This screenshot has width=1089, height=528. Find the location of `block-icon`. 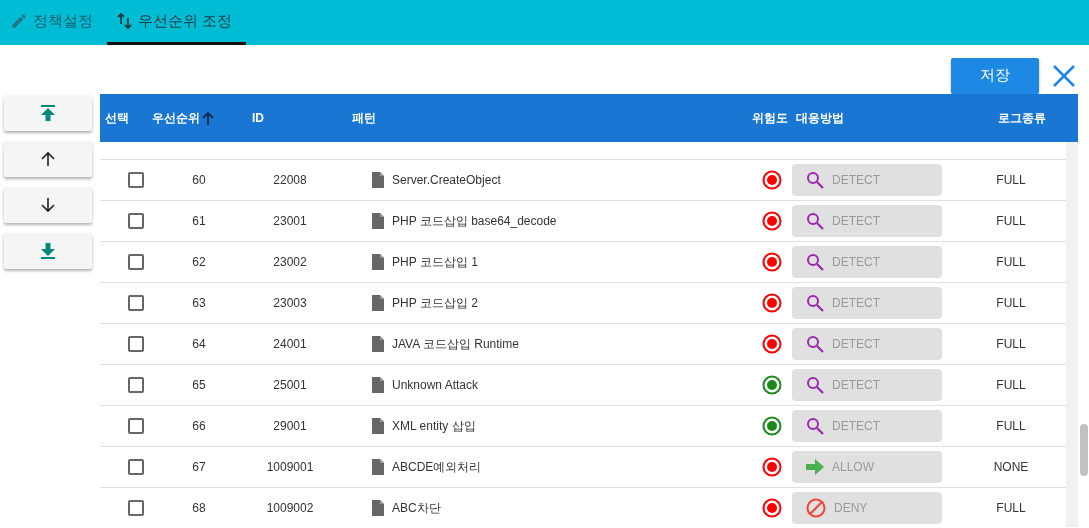

block-icon is located at coordinates (816, 508).